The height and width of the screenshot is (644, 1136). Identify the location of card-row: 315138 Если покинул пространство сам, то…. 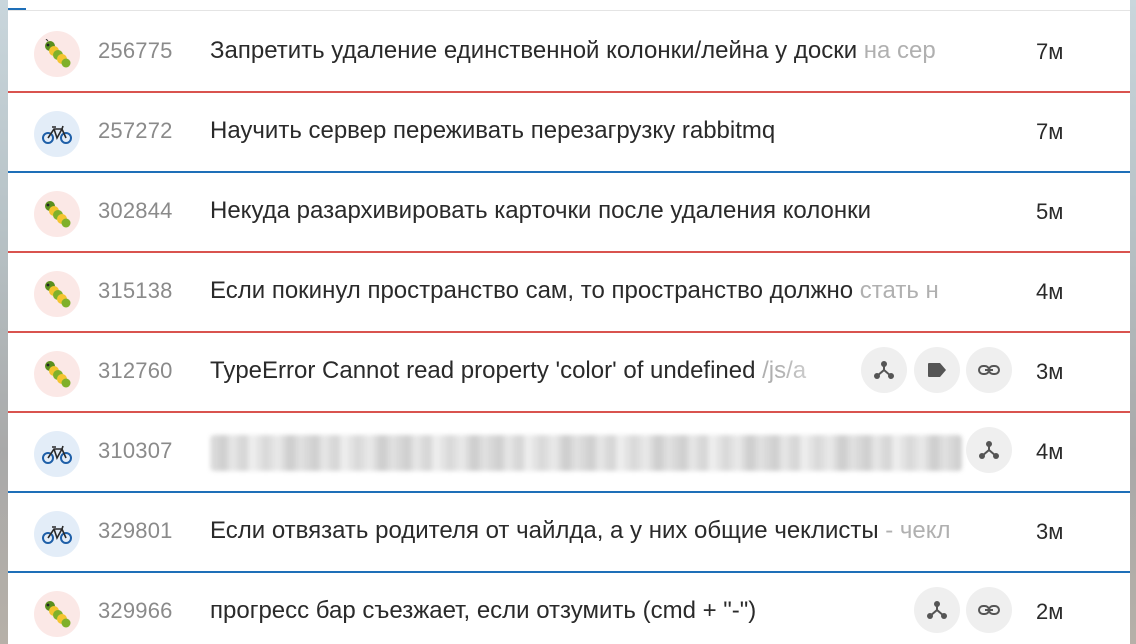
(569, 292).